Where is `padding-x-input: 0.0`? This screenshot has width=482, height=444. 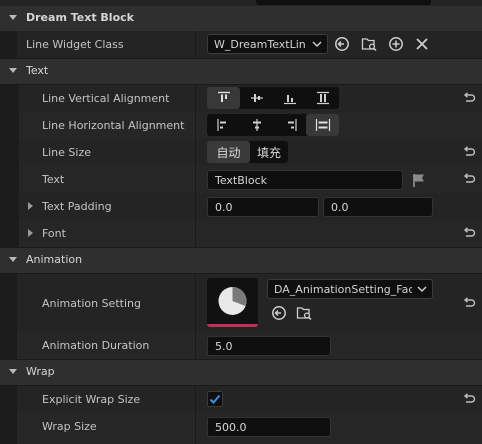
padding-x-input: 0.0 is located at coordinates (263, 207).